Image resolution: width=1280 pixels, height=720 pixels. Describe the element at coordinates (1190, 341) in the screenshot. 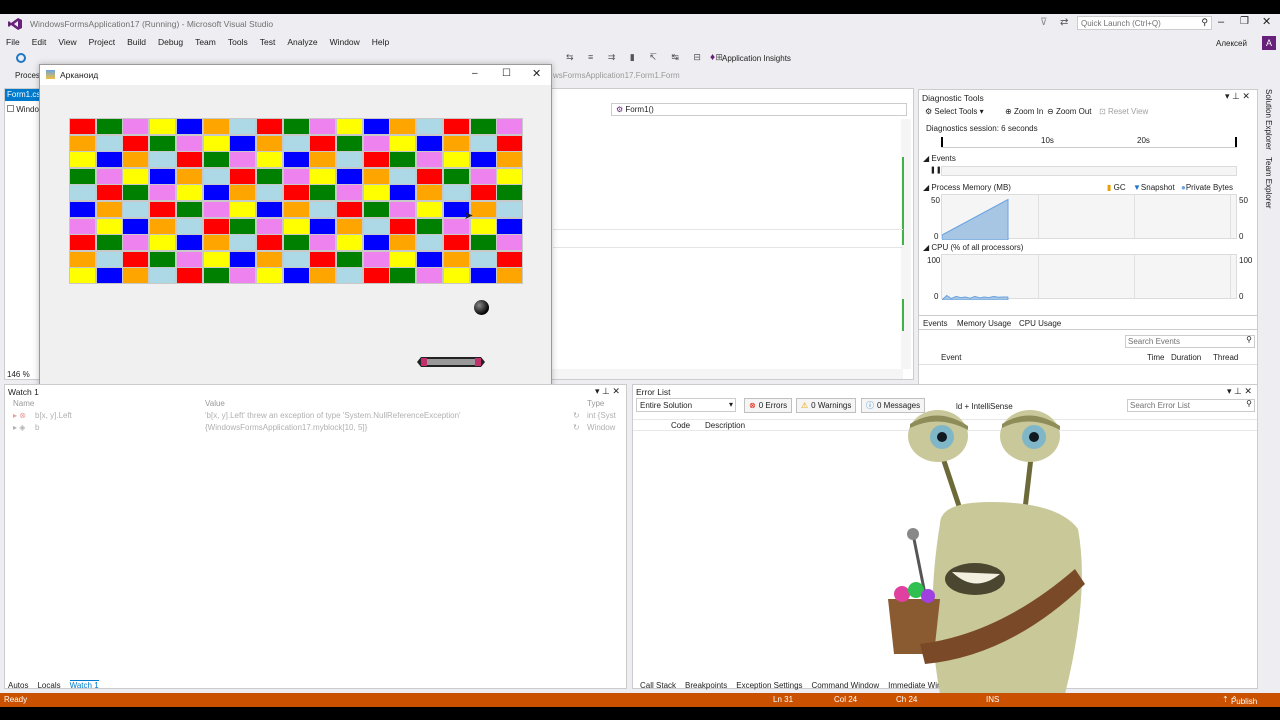

I see `events-search-input: Search Events ⚲` at that location.